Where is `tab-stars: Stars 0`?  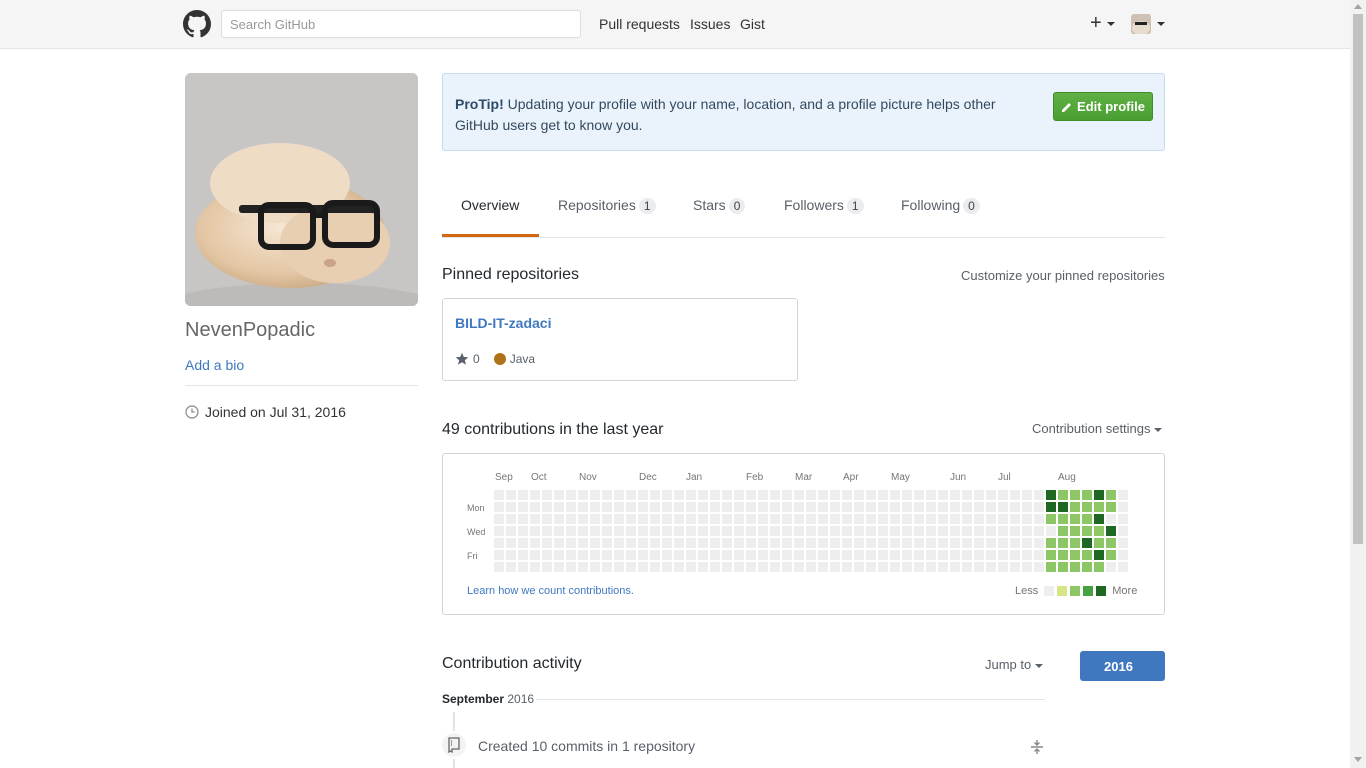
tab-stars: Stars 0 is located at coordinates (719, 205).